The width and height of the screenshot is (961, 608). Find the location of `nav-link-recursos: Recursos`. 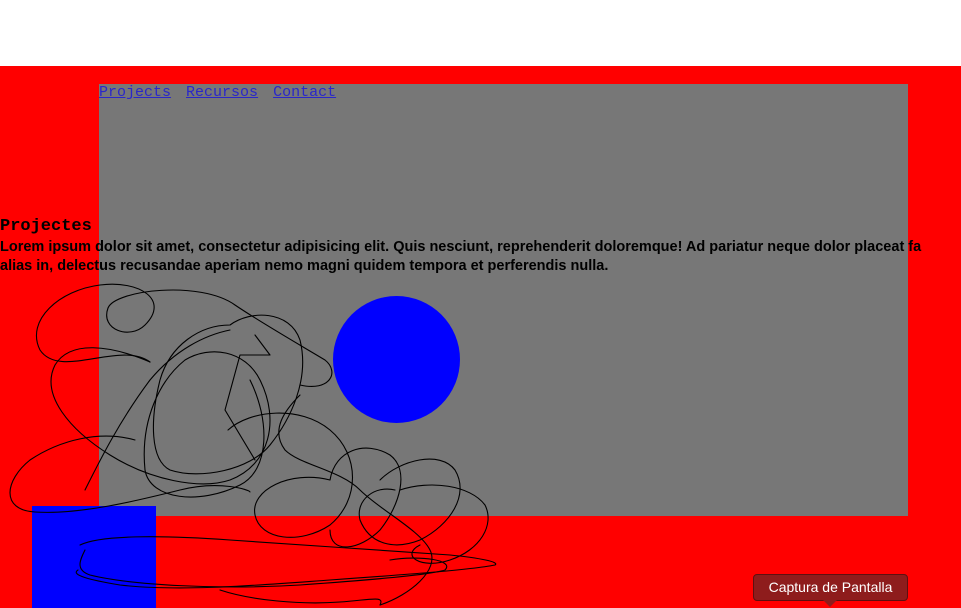

nav-link-recursos: Recursos is located at coordinates (222, 92).